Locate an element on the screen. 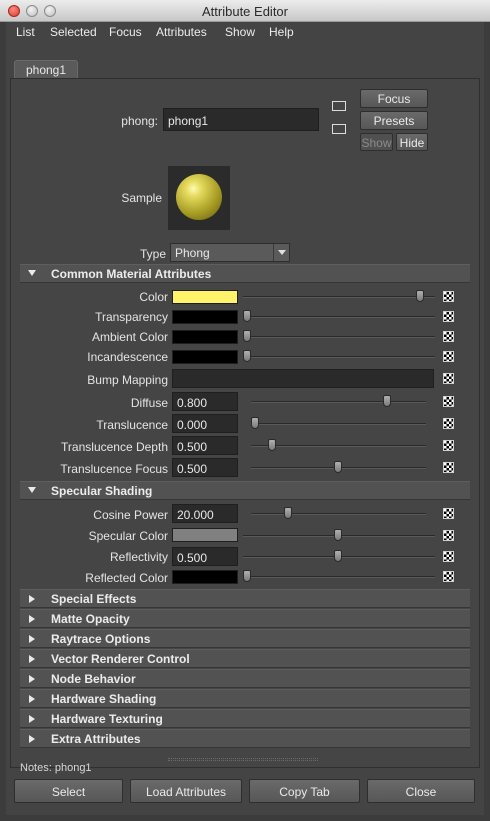 The image size is (490, 821). menu-focus: Focus is located at coordinates (125, 32).